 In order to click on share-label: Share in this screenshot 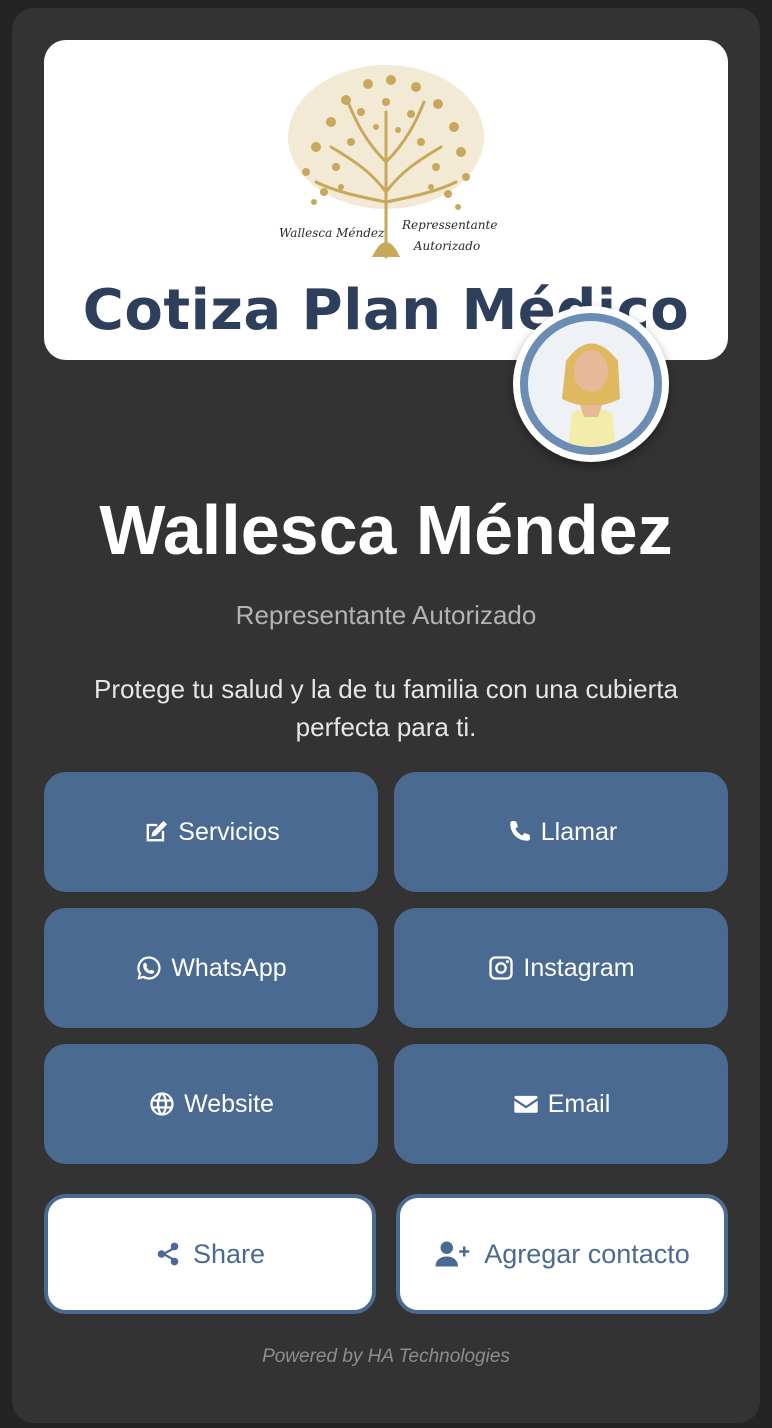, I will do `click(229, 1253)`.